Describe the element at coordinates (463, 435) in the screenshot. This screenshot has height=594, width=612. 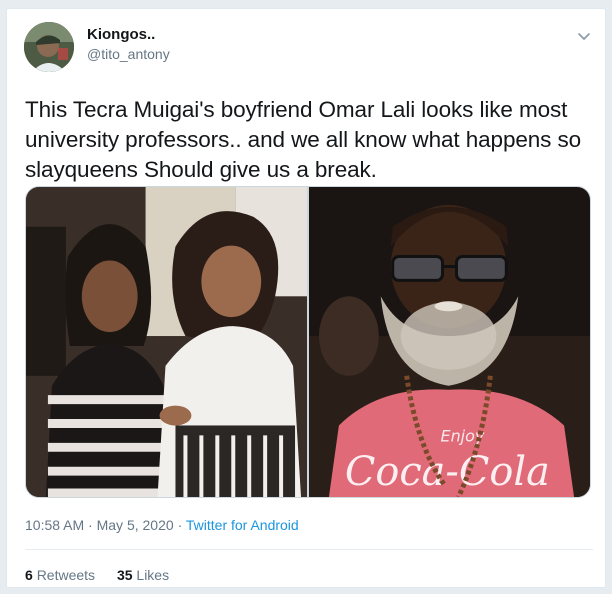
I see `shirt-text-enjoy: Enjoy` at that location.